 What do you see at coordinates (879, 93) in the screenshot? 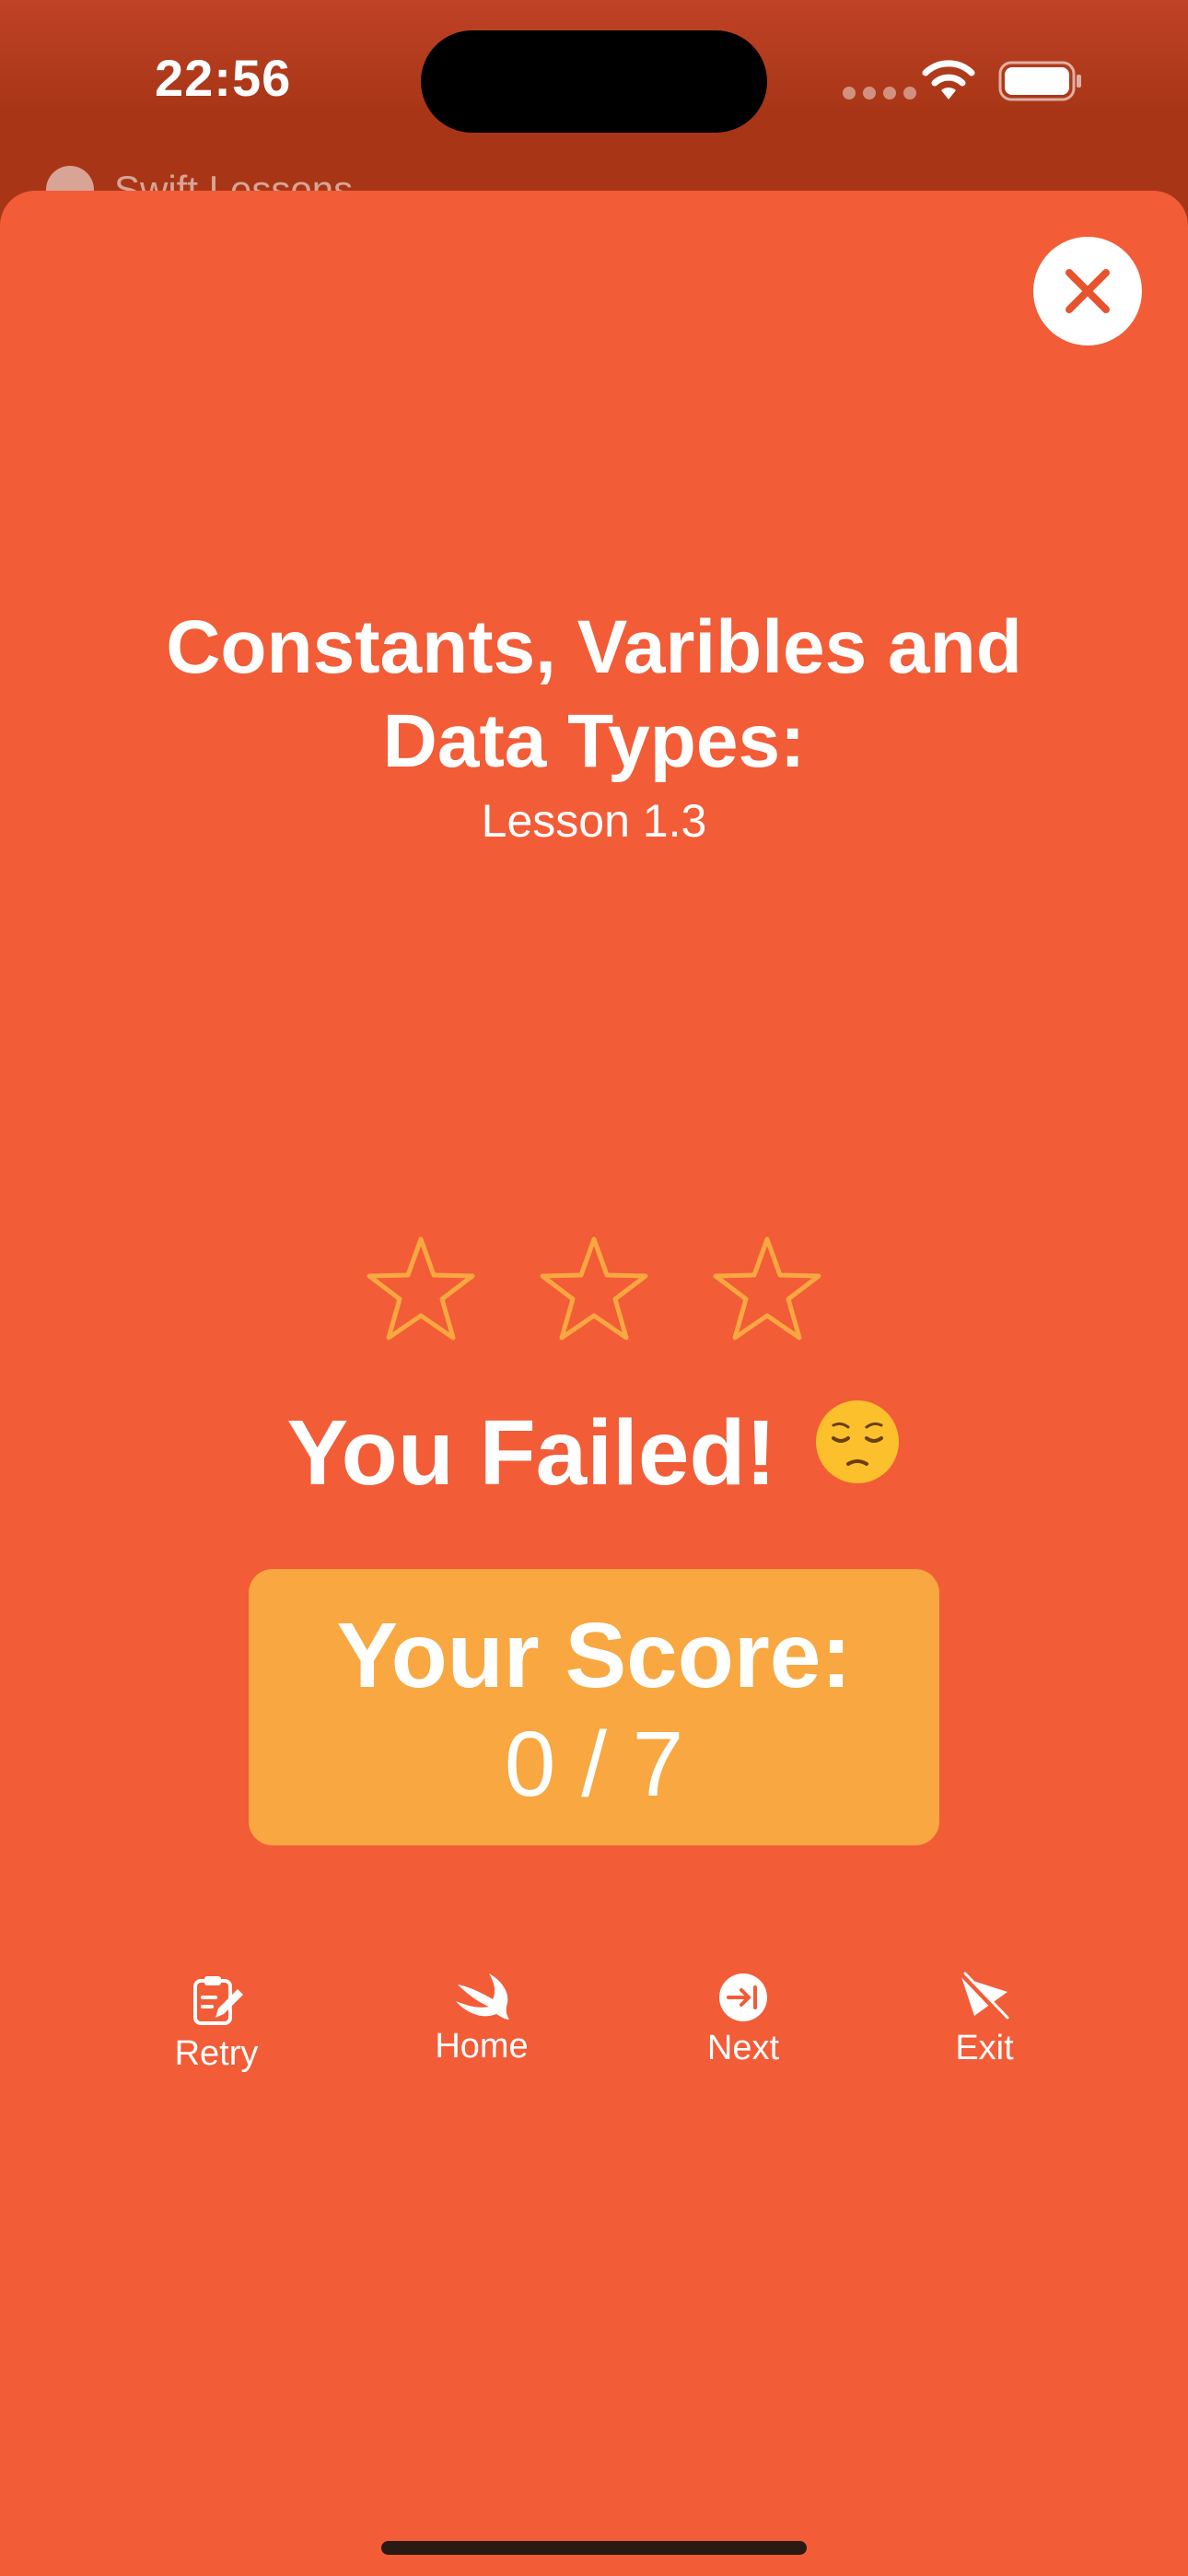
I see `cellular-signal-icon` at bounding box center [879, 93].